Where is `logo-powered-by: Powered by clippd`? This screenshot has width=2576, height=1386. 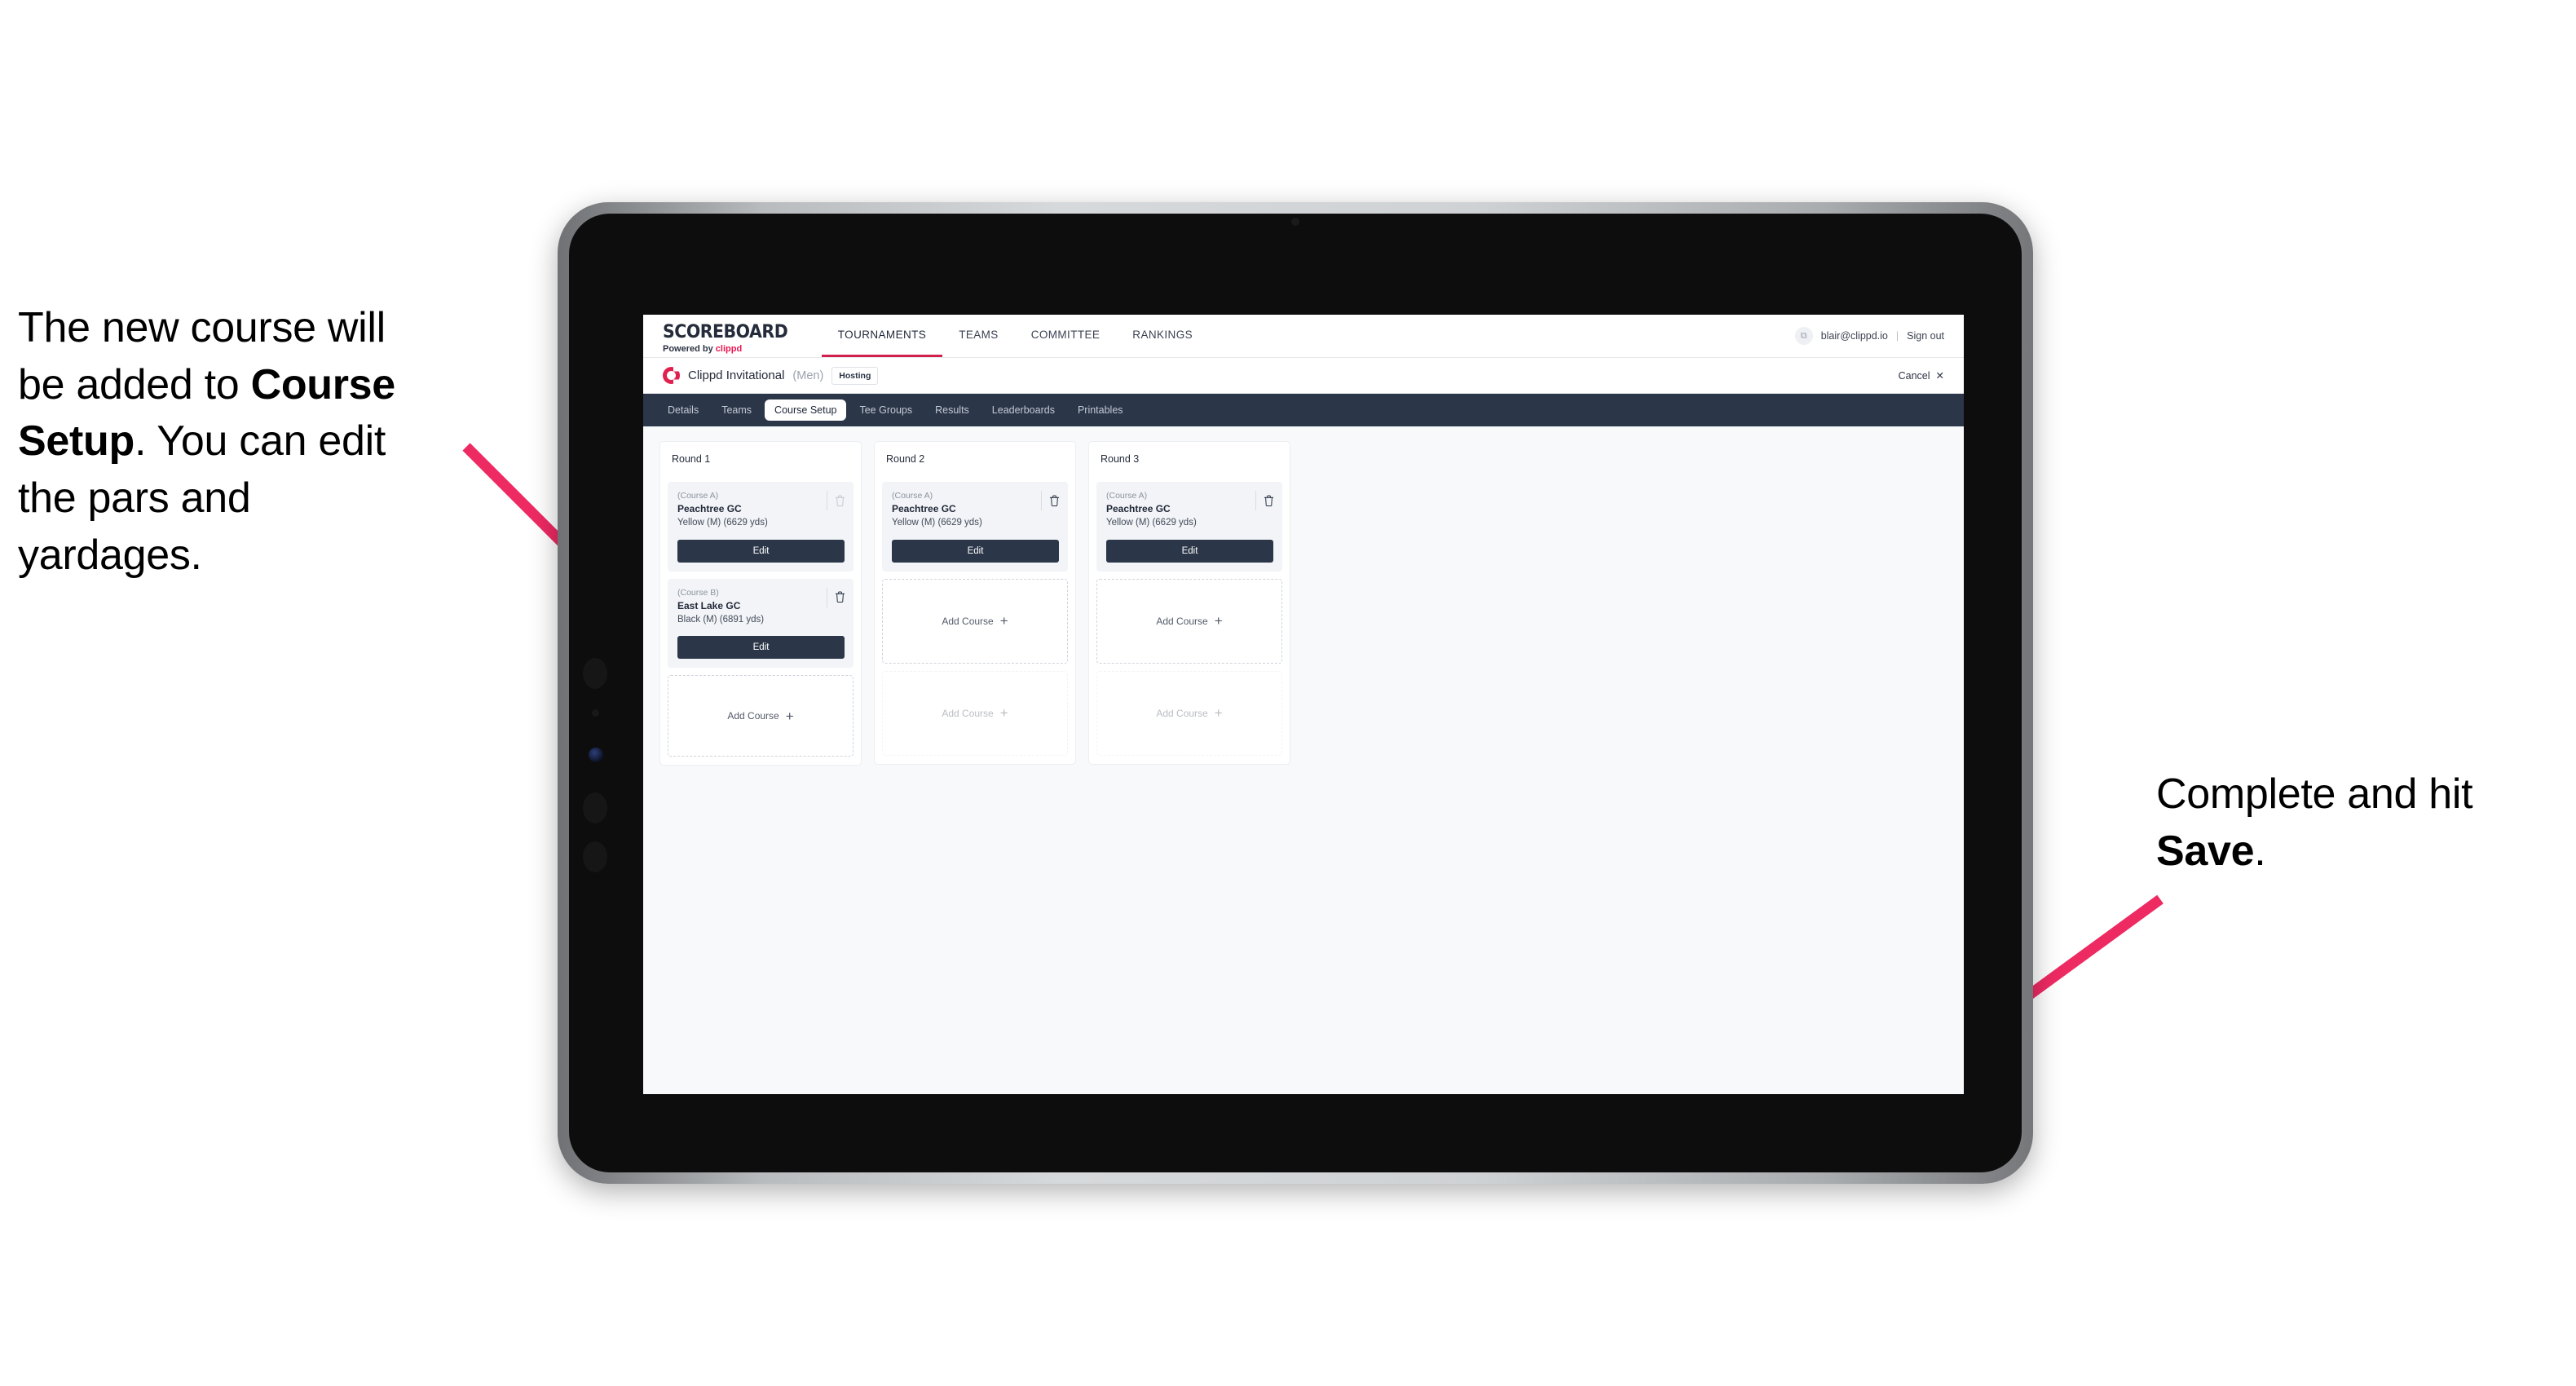 logo-powered-by: Powered by clippd is located at coordinates (730, 349).